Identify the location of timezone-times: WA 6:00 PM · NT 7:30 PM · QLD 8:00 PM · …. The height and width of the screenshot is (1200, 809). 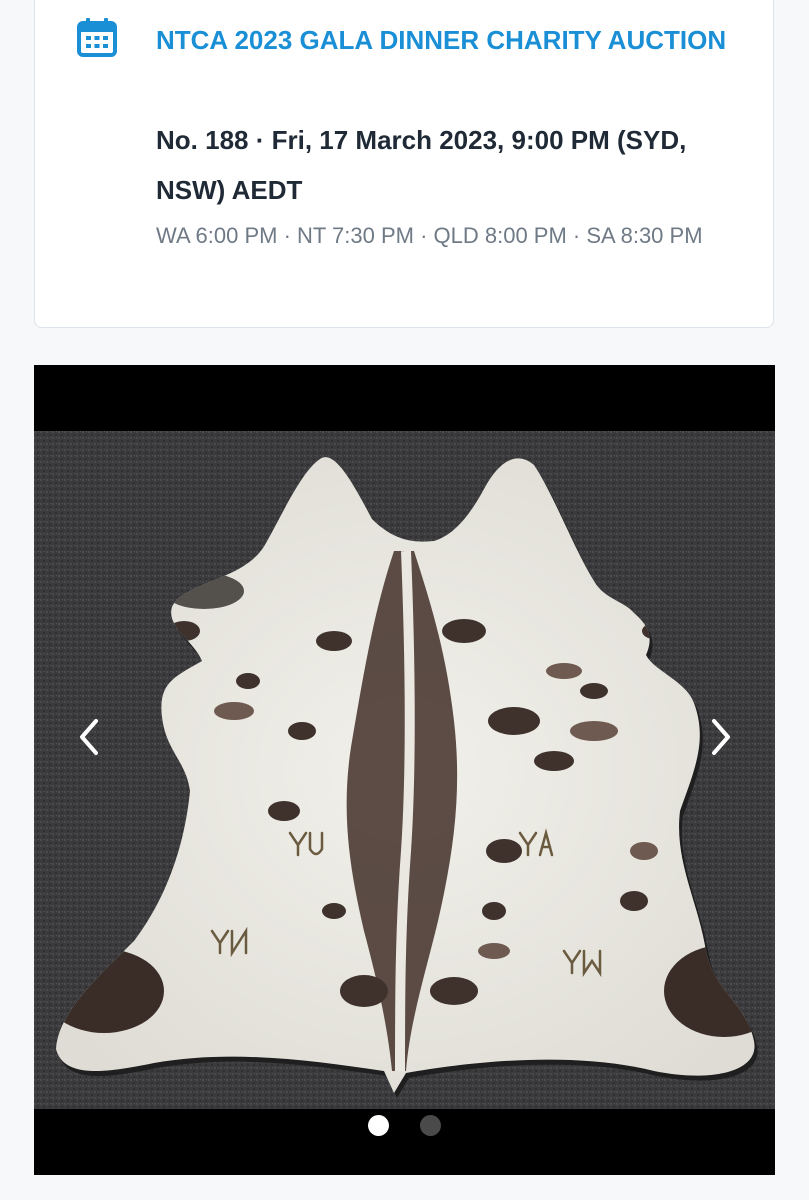
(429, 235).